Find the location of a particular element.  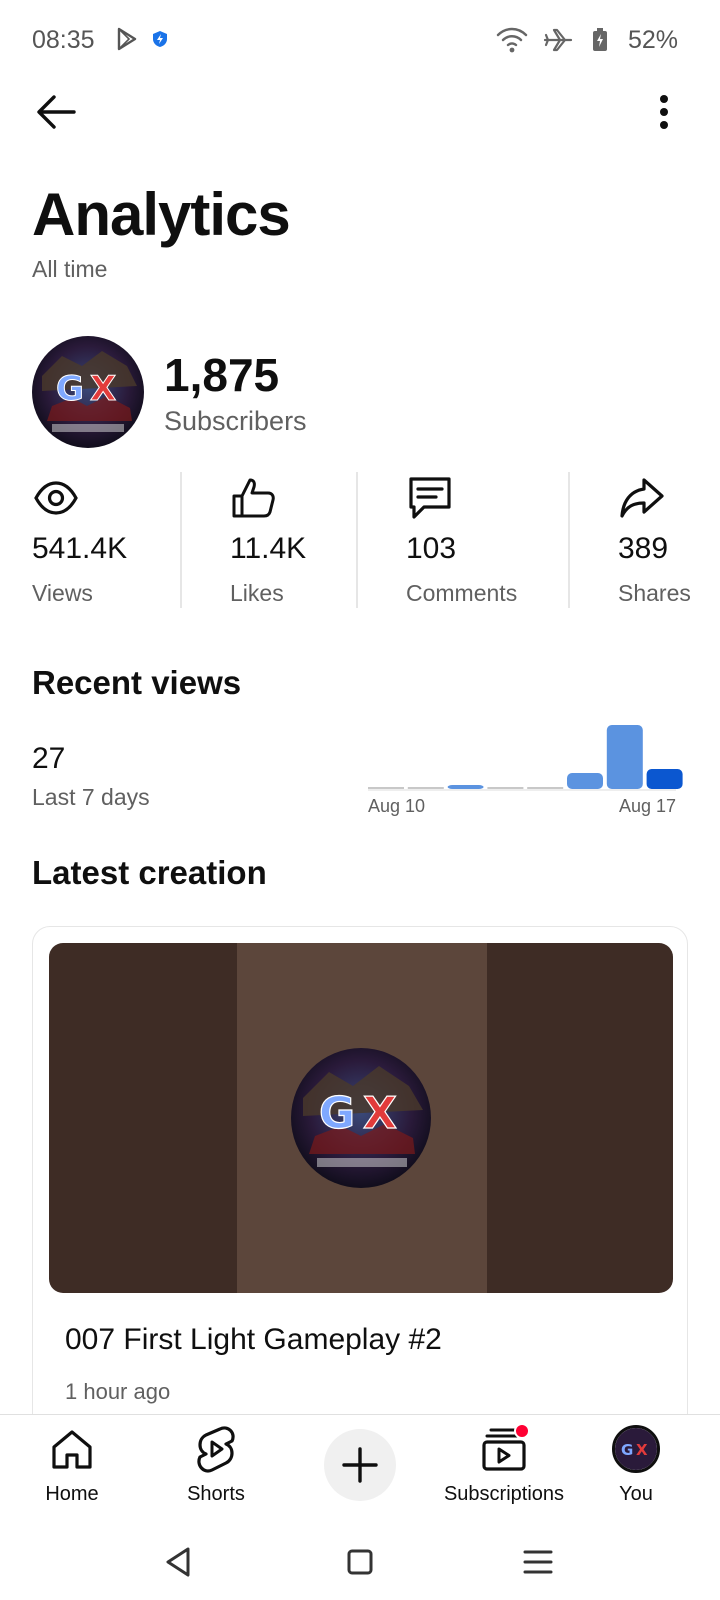

recent-views-value: 27 is located at coordinates (49, 758).